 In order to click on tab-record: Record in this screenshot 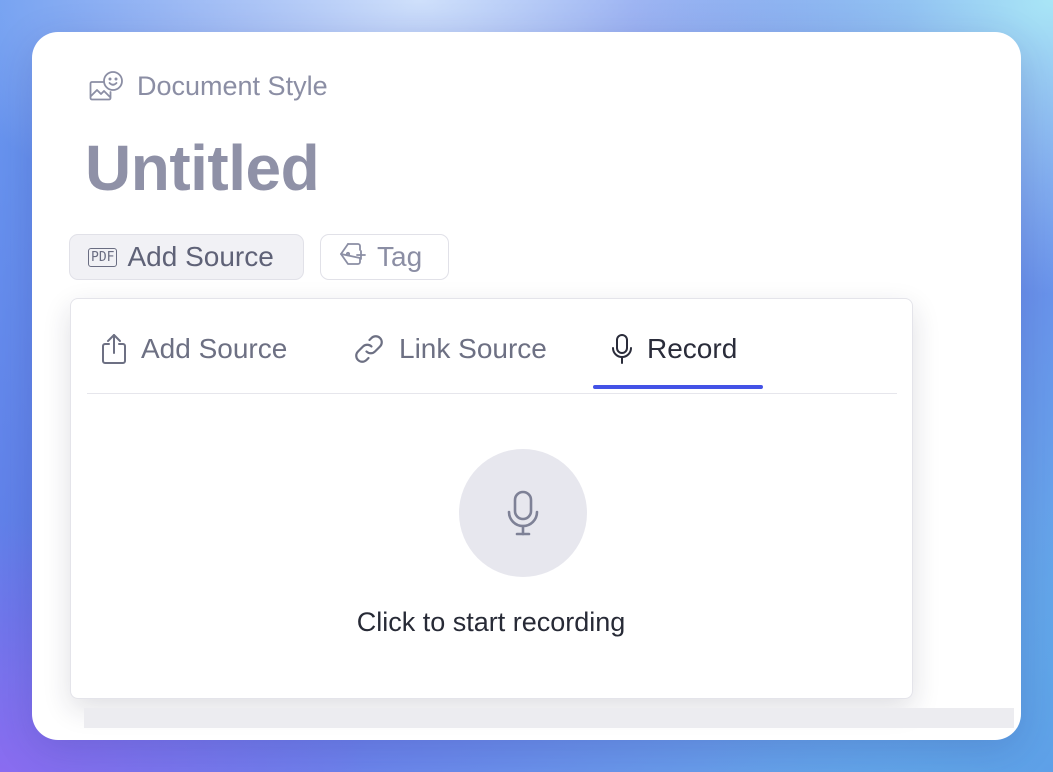, I will do `click(674, 349)`.